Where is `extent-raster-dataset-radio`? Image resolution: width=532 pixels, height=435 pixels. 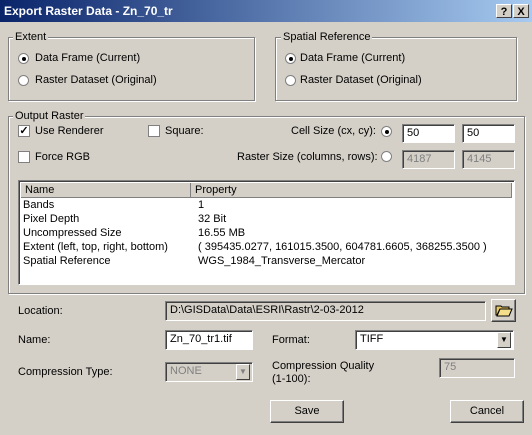
extent-raster-dataset-radio is located at coordinates (23, 80).